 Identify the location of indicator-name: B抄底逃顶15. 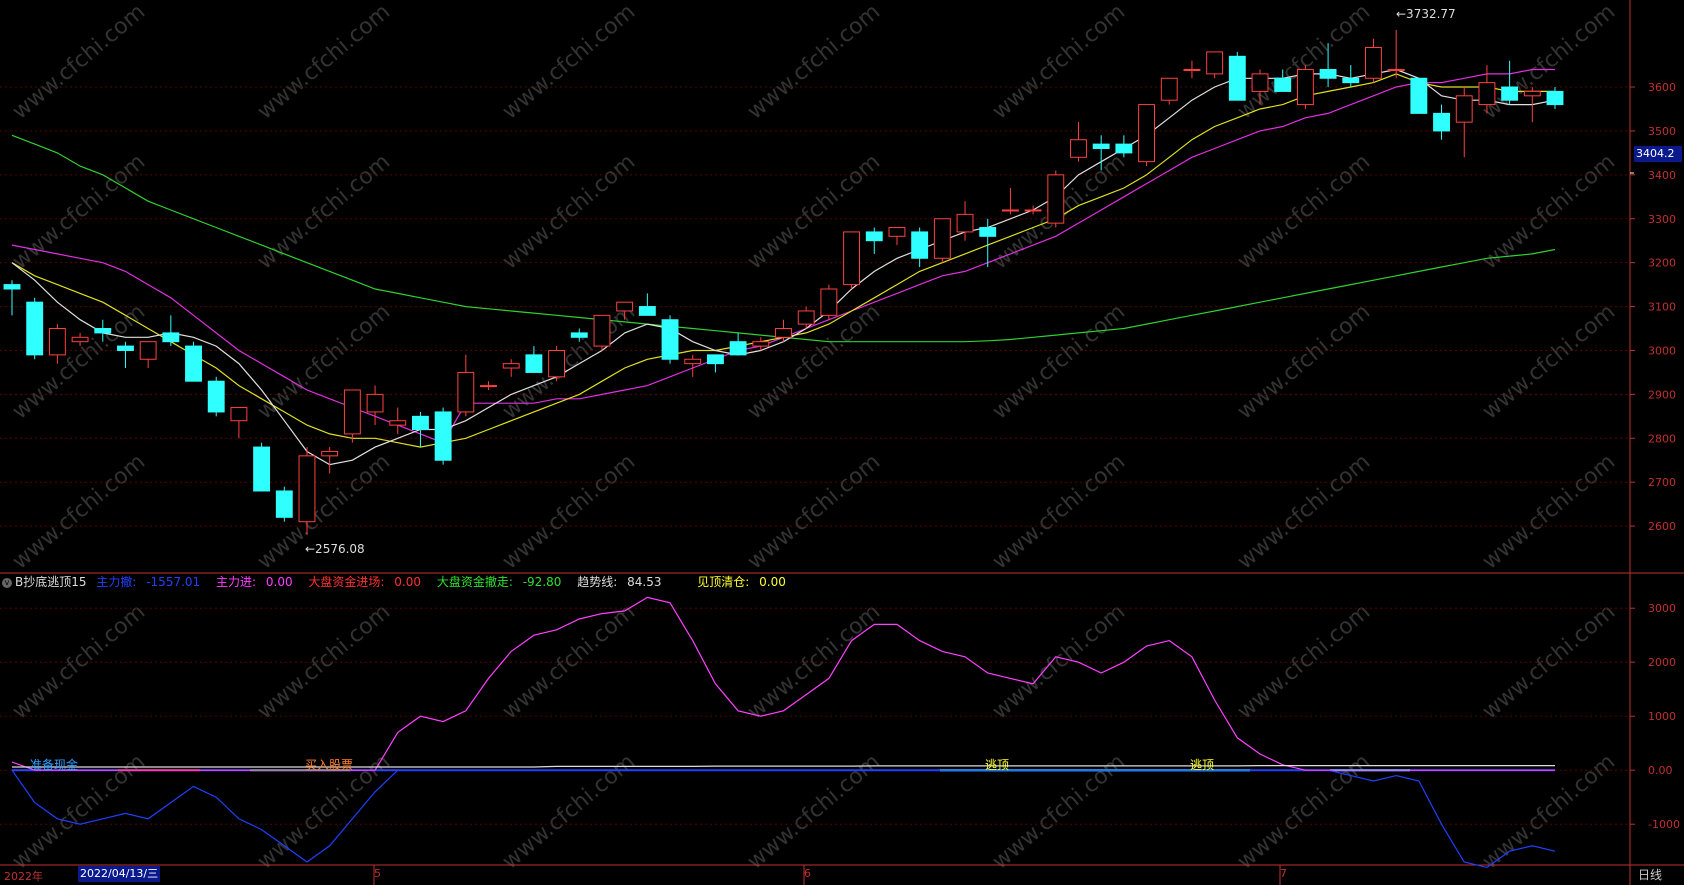
(51, 582).